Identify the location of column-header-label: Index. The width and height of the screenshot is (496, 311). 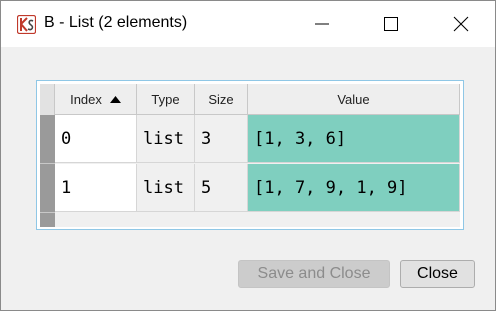
(86, 99).